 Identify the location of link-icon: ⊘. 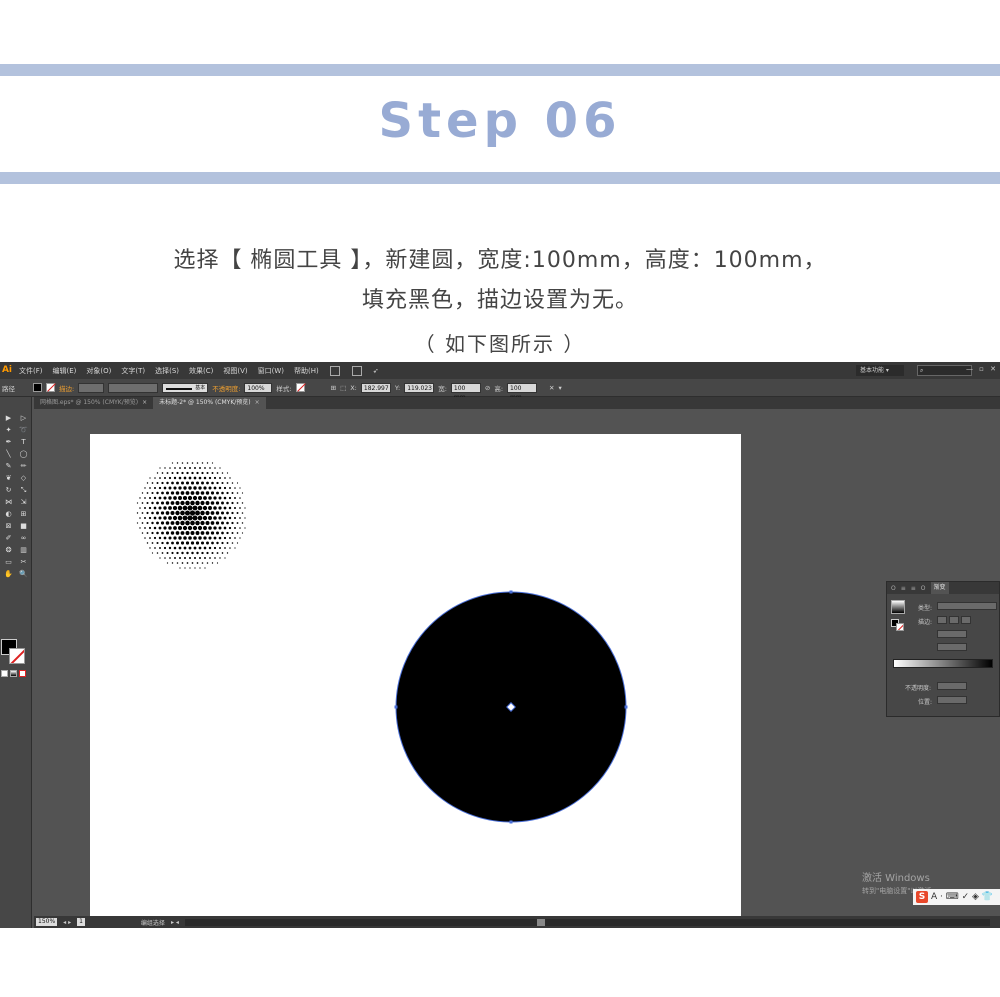
(487, 388).